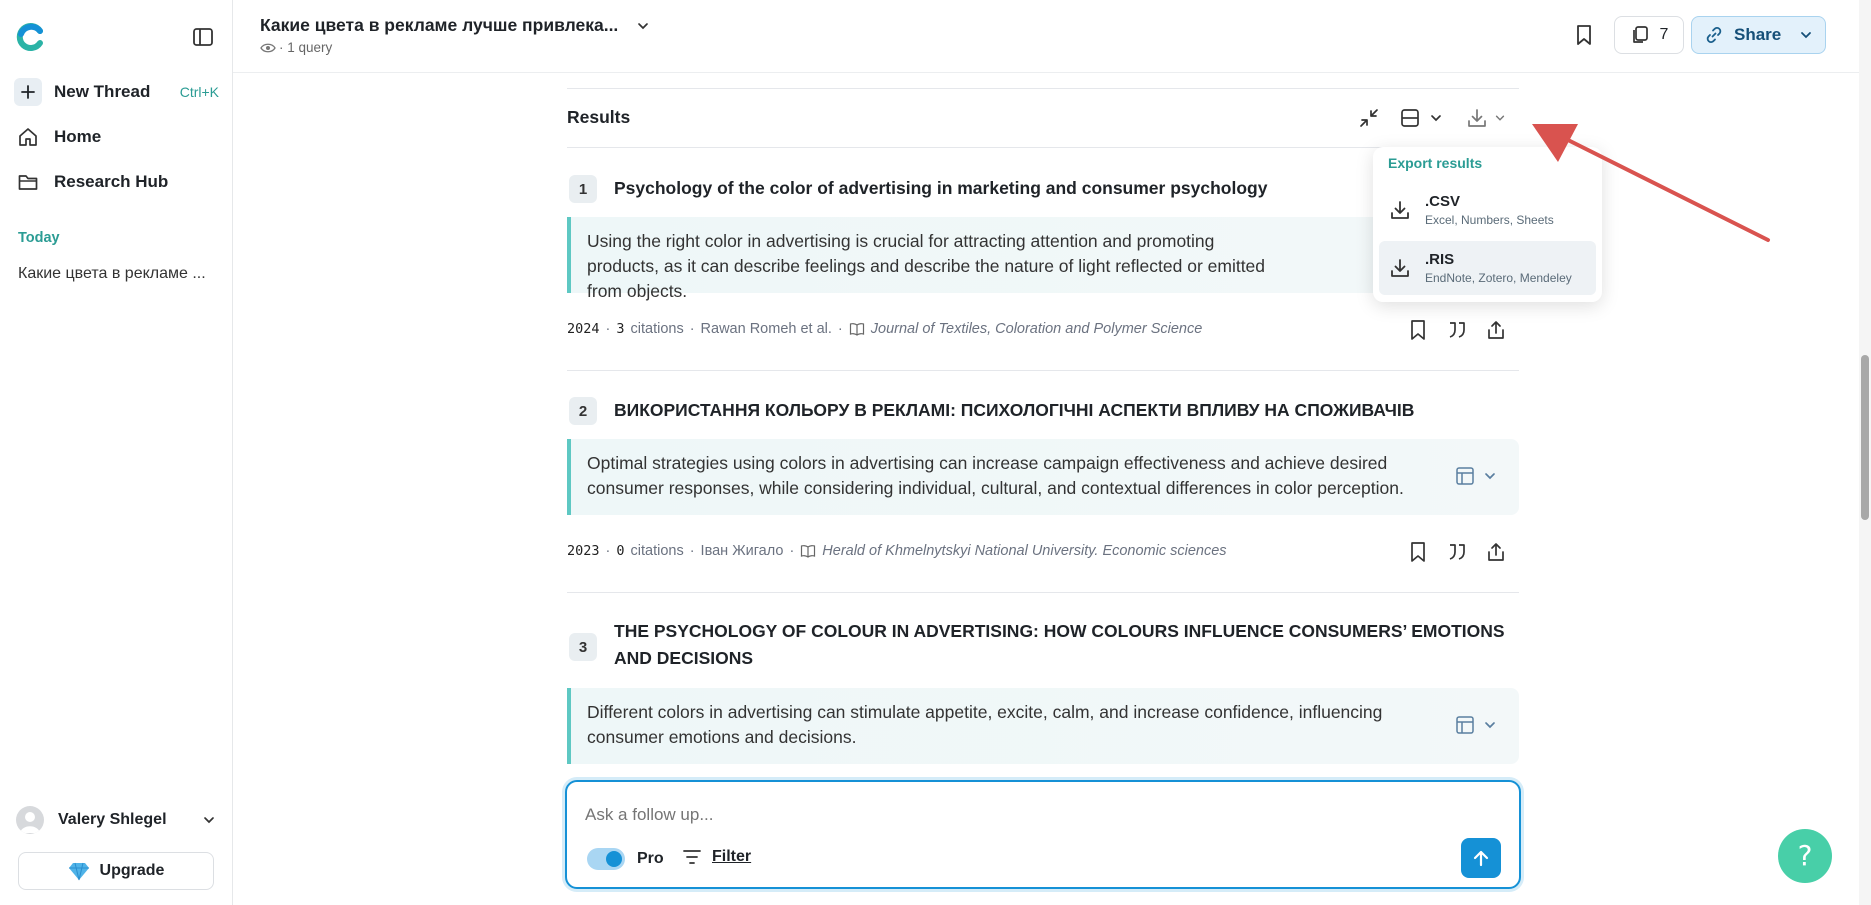 Image resolution: width=1871 pixels, height=905 pixels. Describe the element at coordinates (1664, 34) in the screenshot. I see `sources-count: 7` at that location.